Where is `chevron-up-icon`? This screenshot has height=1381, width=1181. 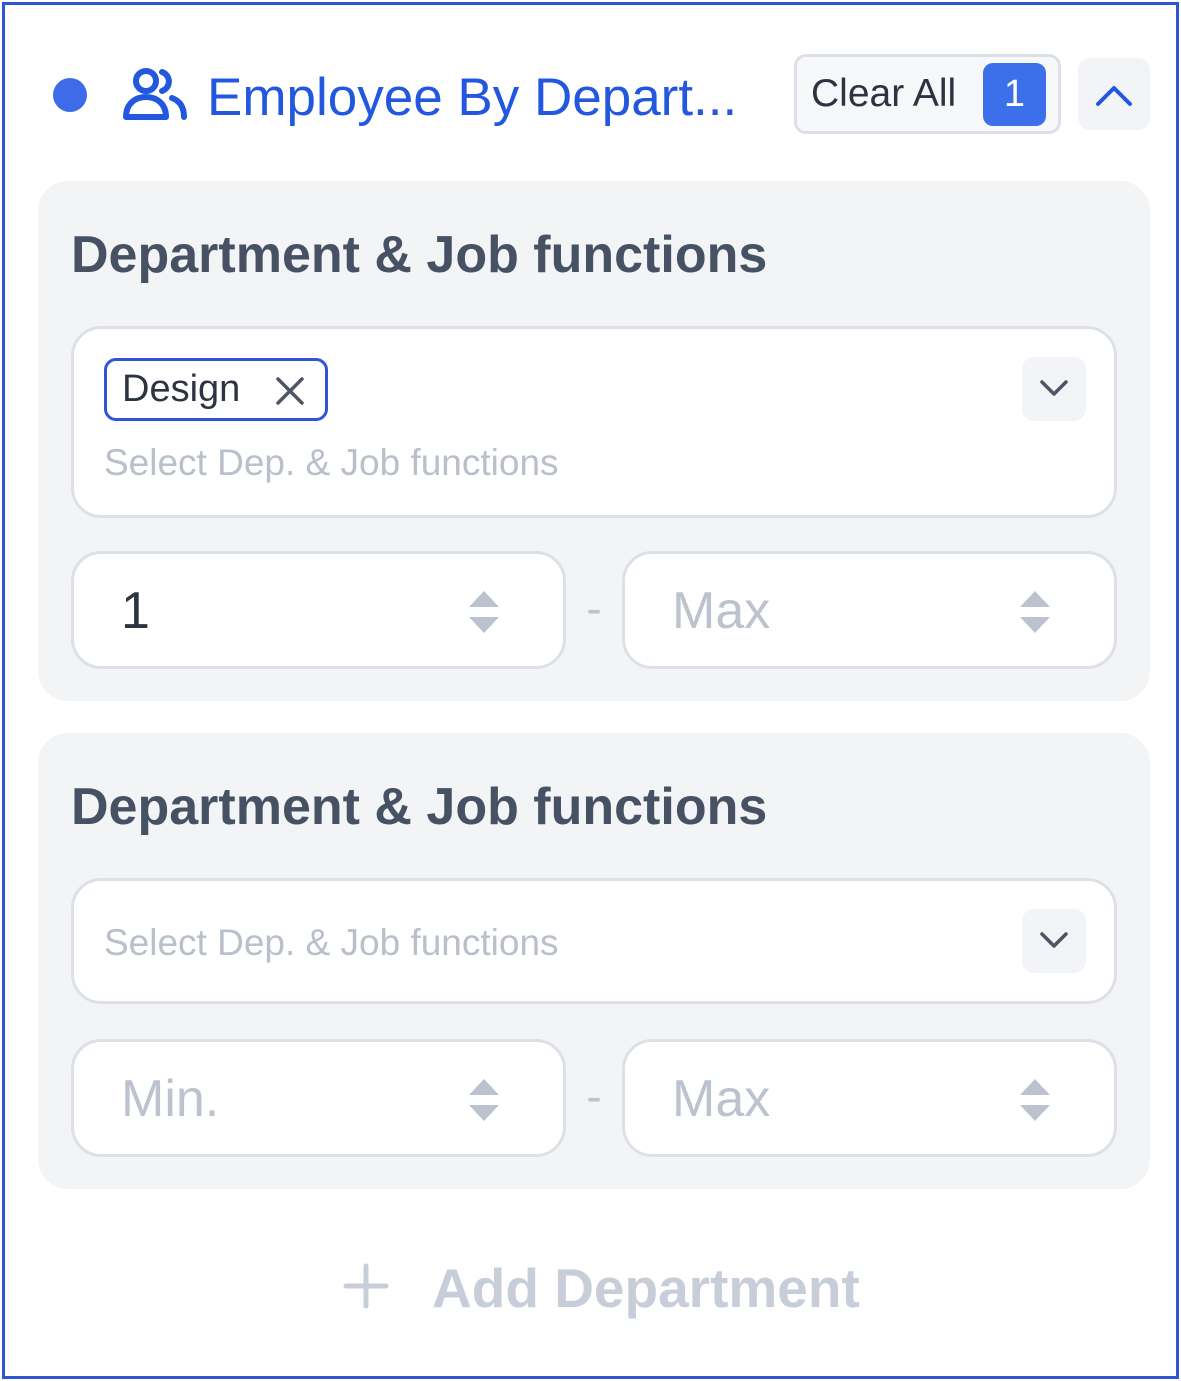
chevron-up-icon is located at coordinates (1114, 96).